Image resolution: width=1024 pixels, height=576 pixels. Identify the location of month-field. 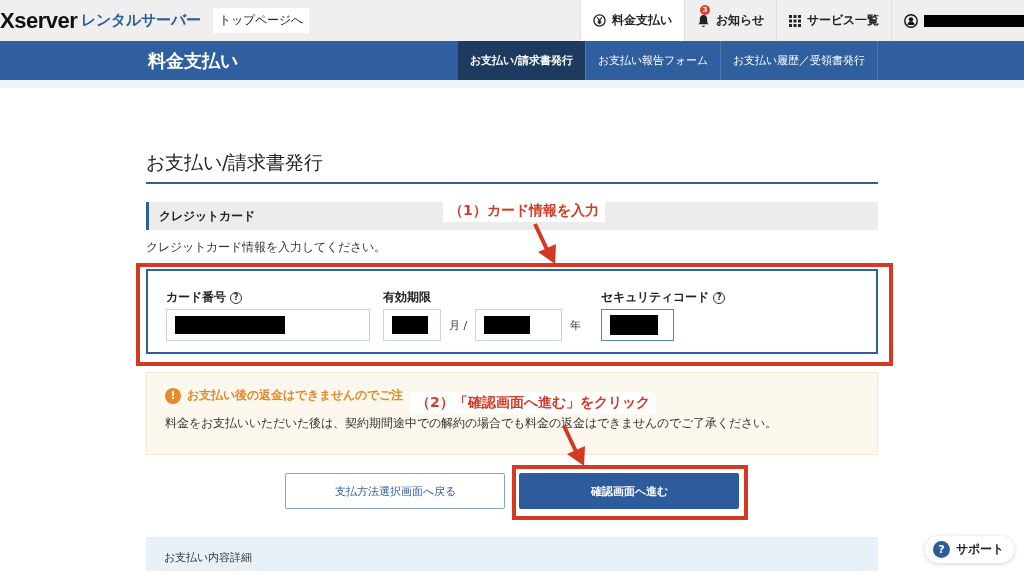
(412, 325).